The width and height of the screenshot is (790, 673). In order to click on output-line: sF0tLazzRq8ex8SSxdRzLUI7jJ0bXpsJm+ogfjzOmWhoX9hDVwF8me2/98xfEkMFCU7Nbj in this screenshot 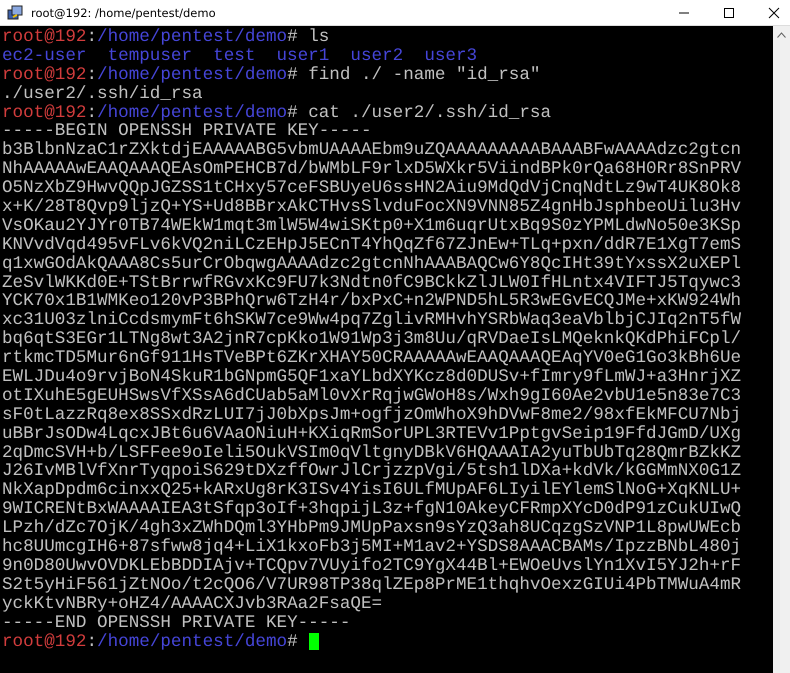, I will do `click(372, 415)`.